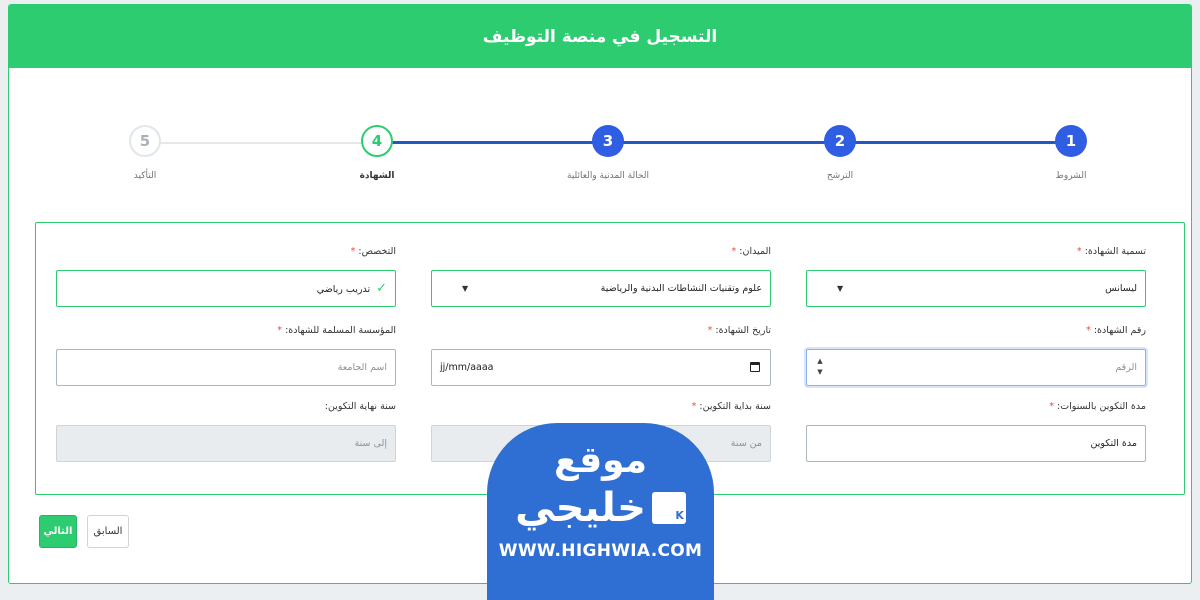 The height and width of the screenshot is (600, 1200). Describe the element at coordinates (600, 551) in the screenshot. I see `watermark-url: WWW.HIGHWIA.COM` at that location.